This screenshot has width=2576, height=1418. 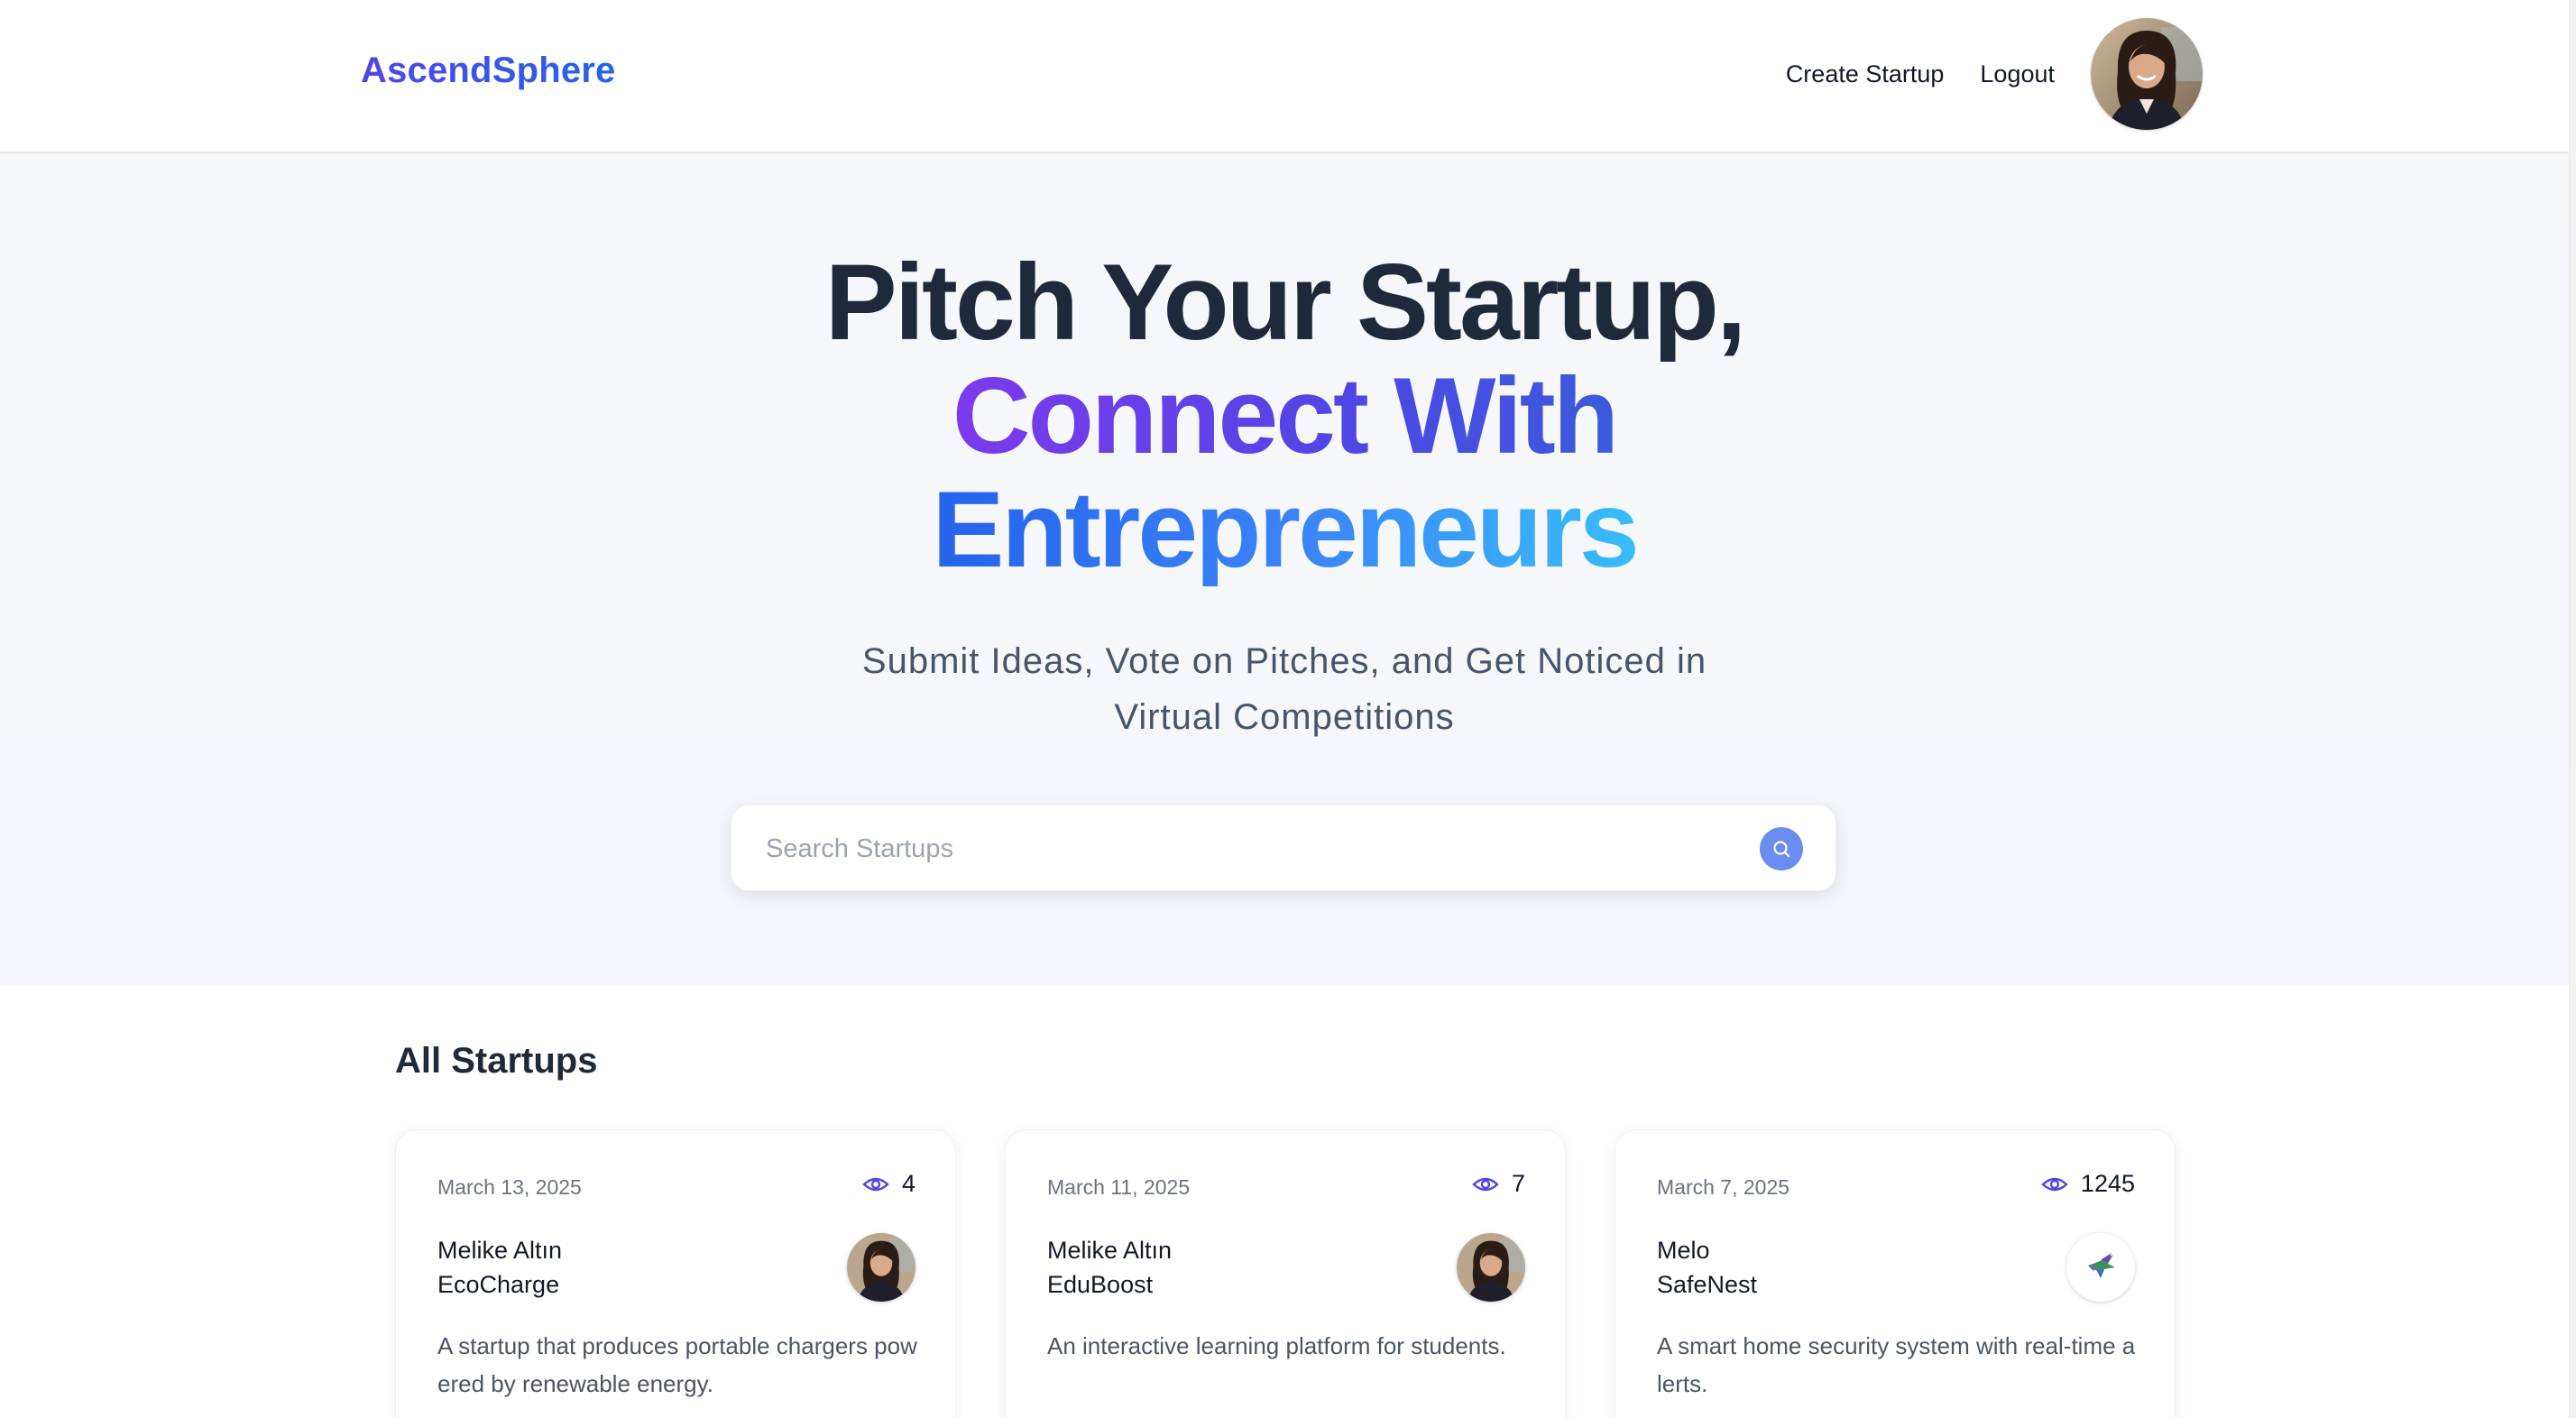 What do you see at coordinates (1724, 1187) in the screenshot?
I see `card-date: March 7, 2025` at bounding box center [1724, 1187].